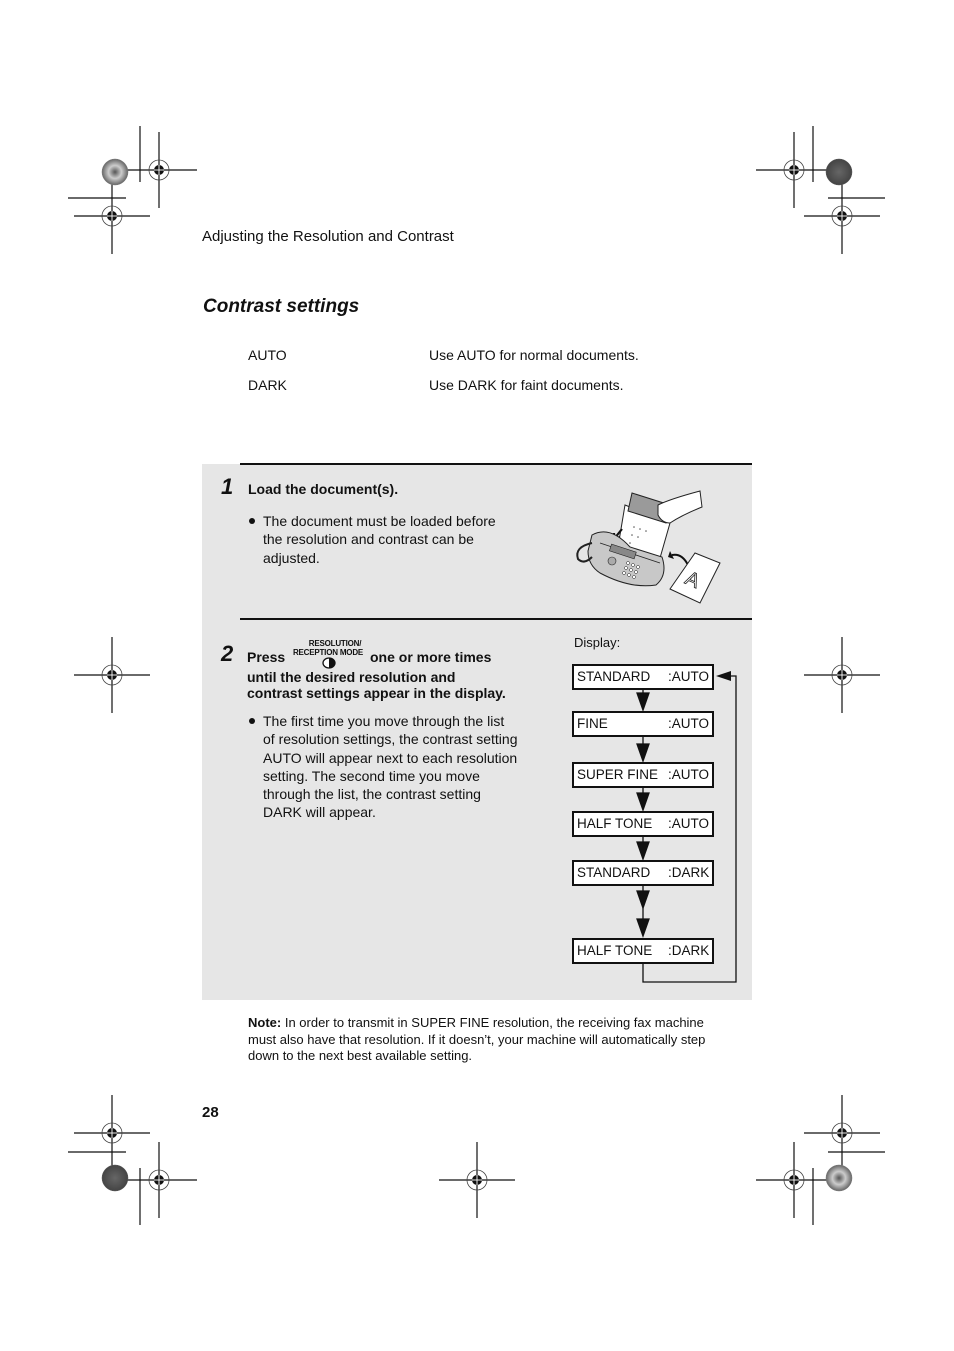  Describe the element at coordinates (267, 355) in the screenshot. I see `setting-name: AUTO` at that location.